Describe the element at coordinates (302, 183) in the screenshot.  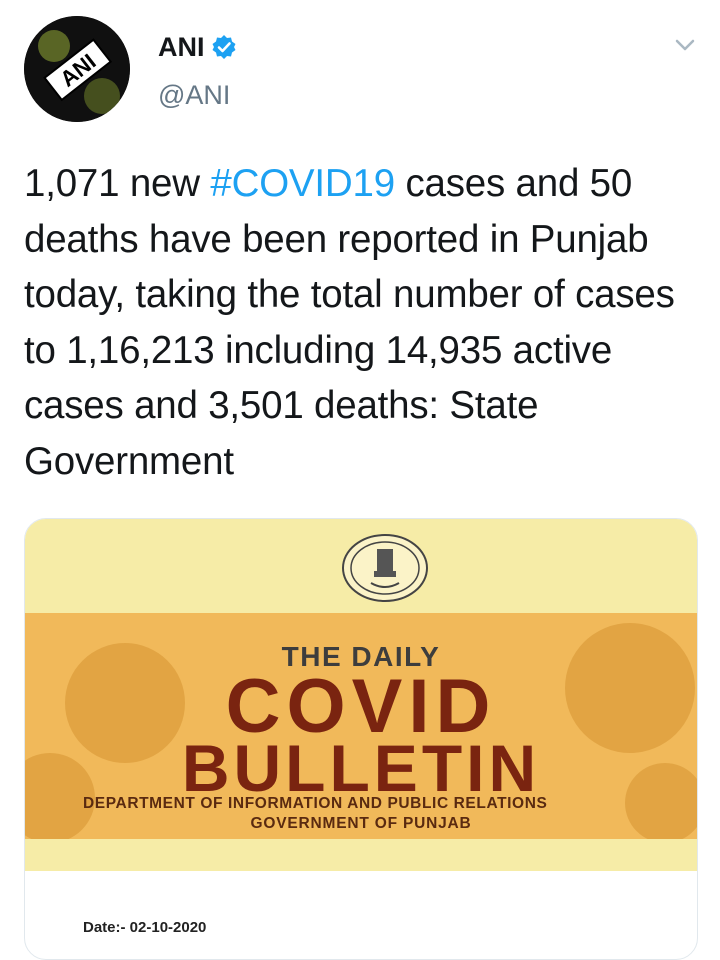
I see `hashtag-link: #COVID19` at that location.